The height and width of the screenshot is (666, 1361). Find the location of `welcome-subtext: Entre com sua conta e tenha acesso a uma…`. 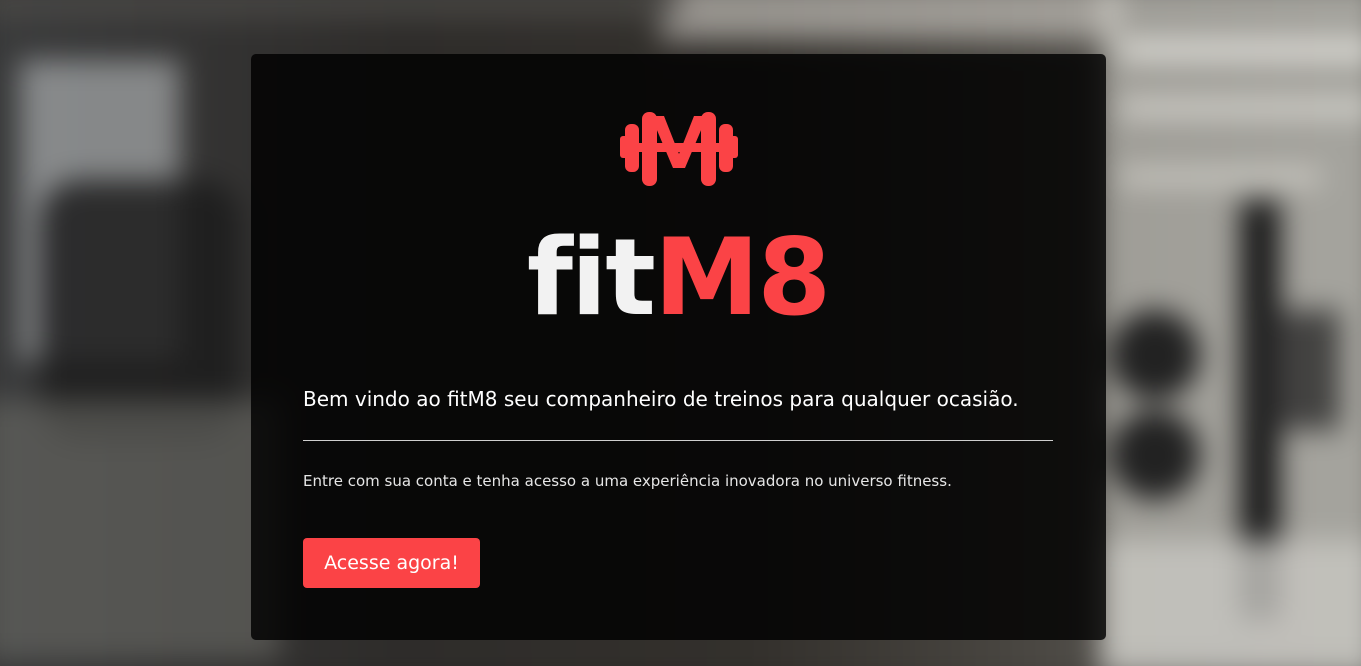

welcome-subtext: Entre com sua conta e tenha acesso a uma… is located at coordinates (627, 481).